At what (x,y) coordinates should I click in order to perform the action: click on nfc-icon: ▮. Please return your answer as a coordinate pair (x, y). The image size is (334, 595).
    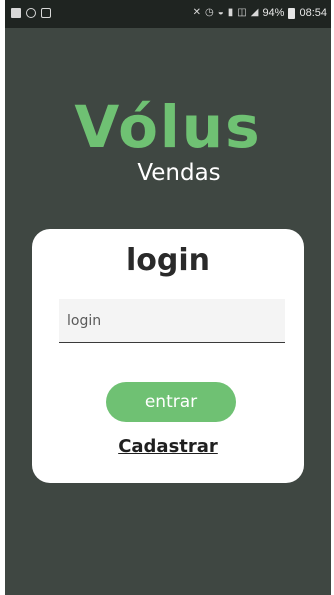
    Looking at the image, I should click on (230, 12).